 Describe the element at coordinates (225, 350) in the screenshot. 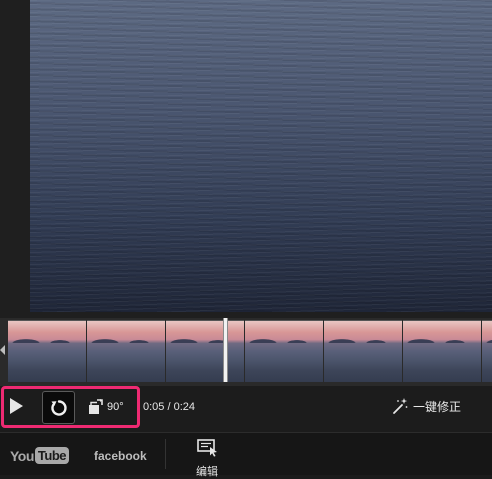

I see `playhead-handle` at that location.